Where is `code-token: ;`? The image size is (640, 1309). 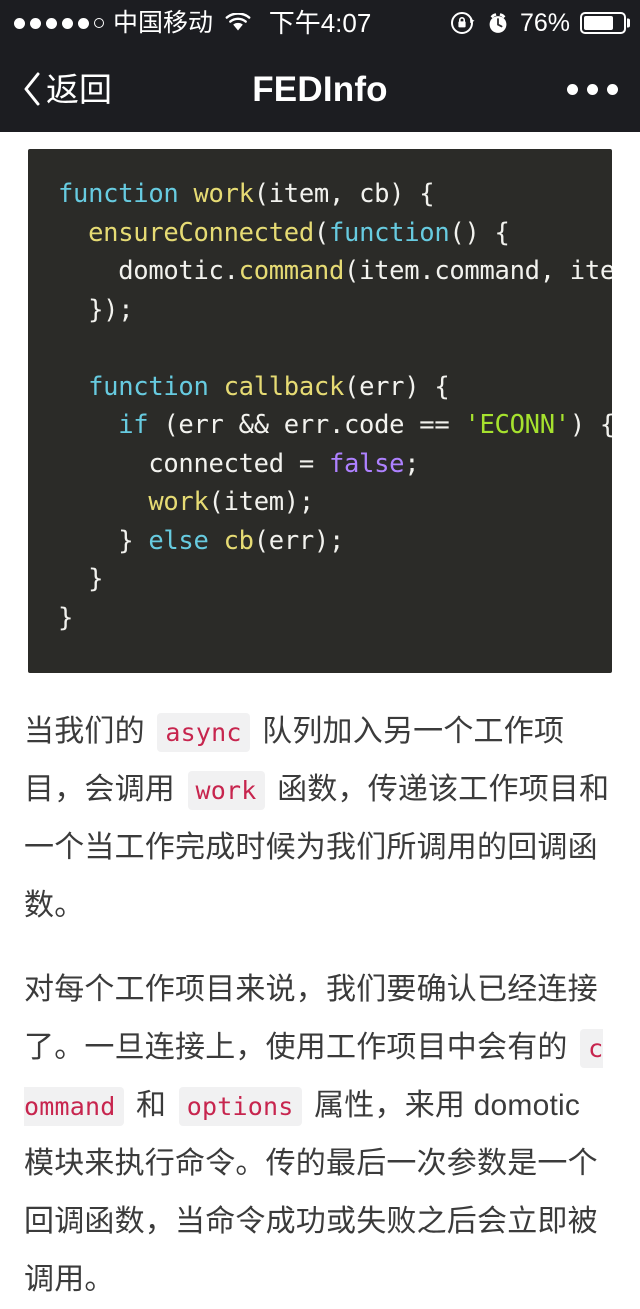 code-token: ; is located at coordinates (412, 463).